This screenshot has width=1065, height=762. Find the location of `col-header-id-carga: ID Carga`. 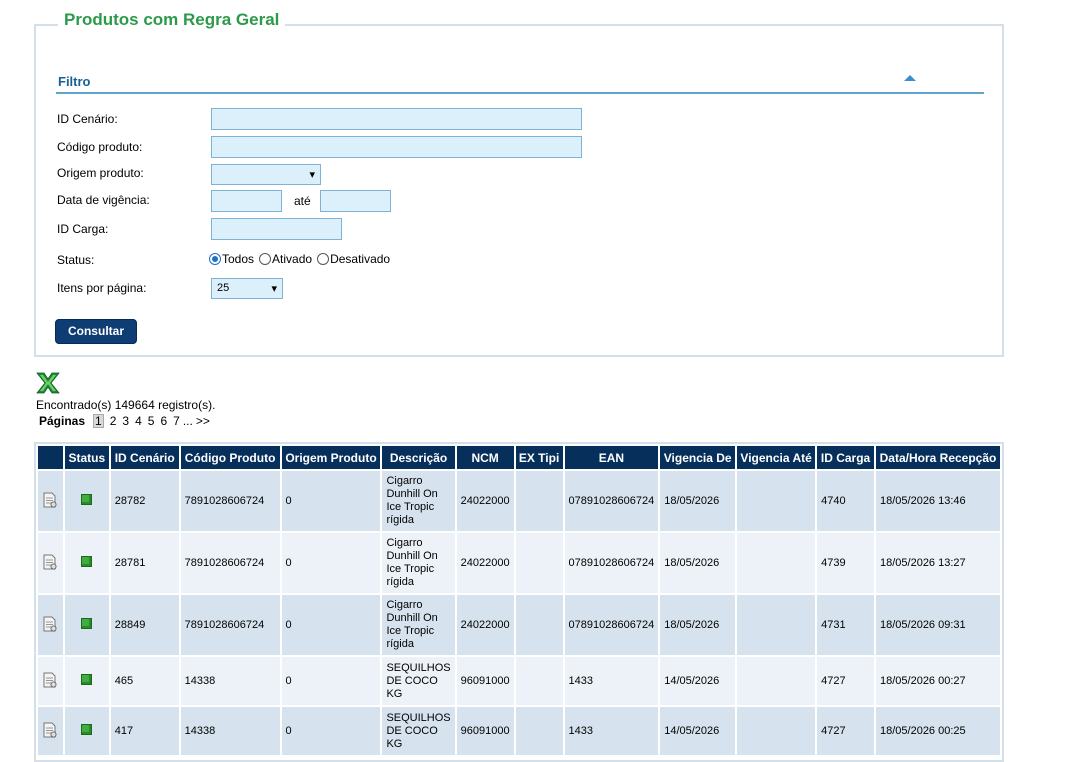

col-header-id-carga: ID Carga is located at coordinates (845, 457).